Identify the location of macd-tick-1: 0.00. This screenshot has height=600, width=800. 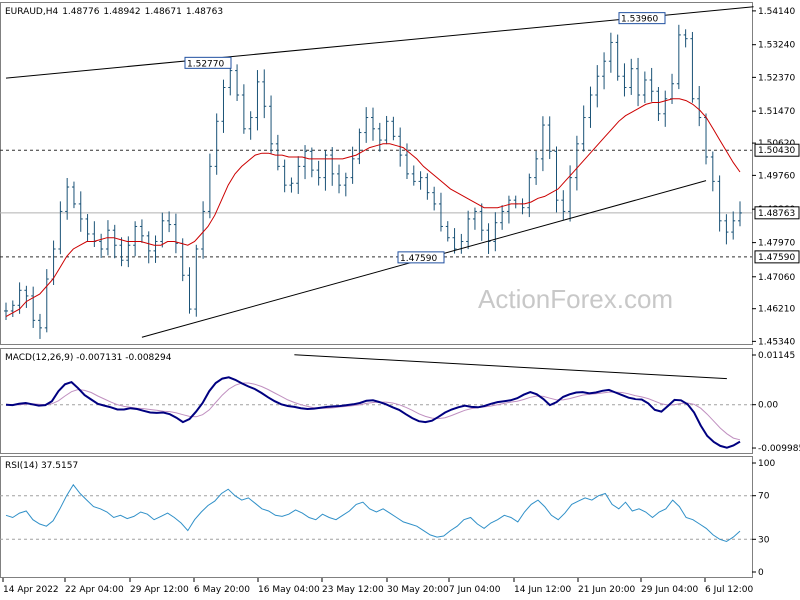
(768, 406).